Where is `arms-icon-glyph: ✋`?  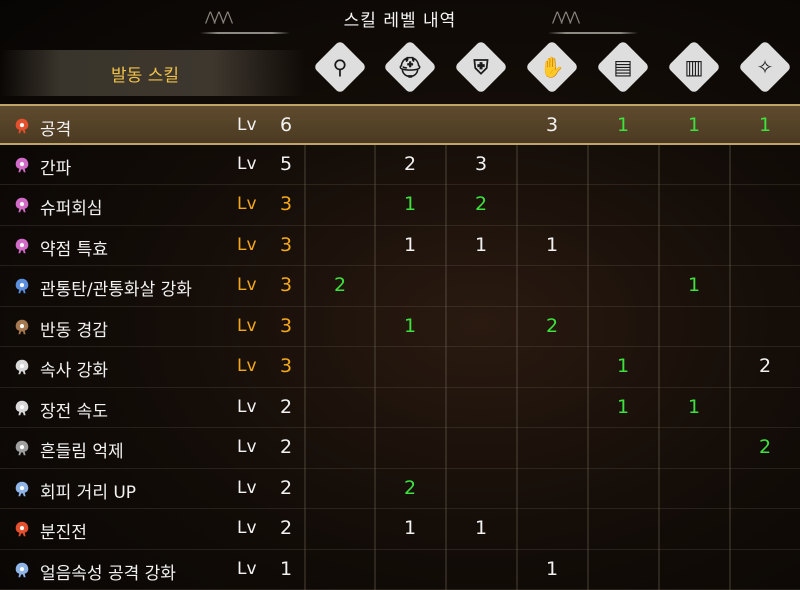
arms-icon-glyph: ✋ is located at coordinates (552, 67).